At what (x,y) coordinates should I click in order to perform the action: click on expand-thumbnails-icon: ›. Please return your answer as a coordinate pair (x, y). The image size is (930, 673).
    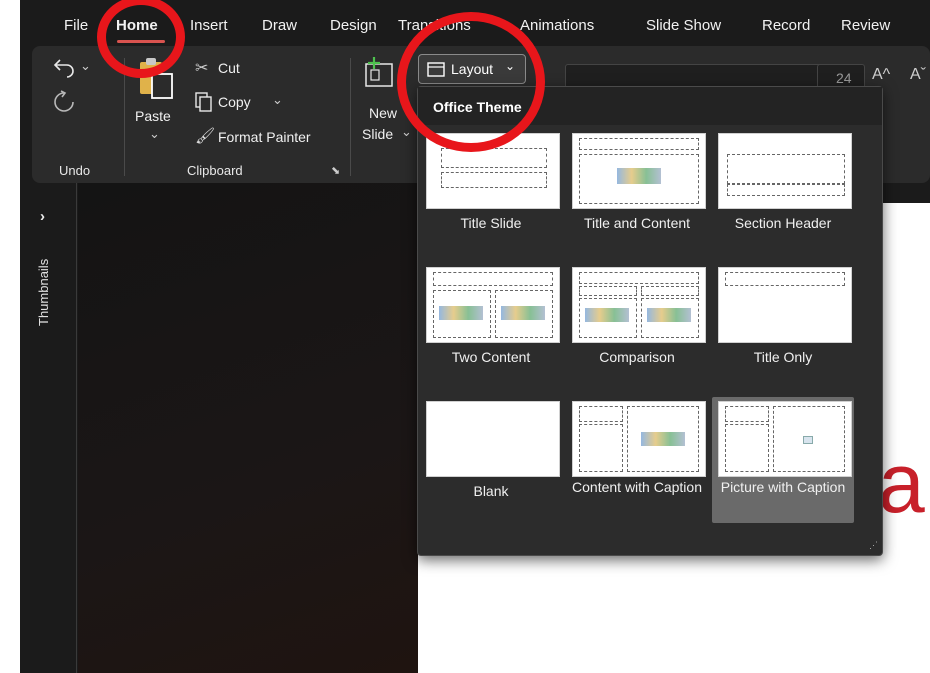
    Looking at the image, I should click on (42, 216).